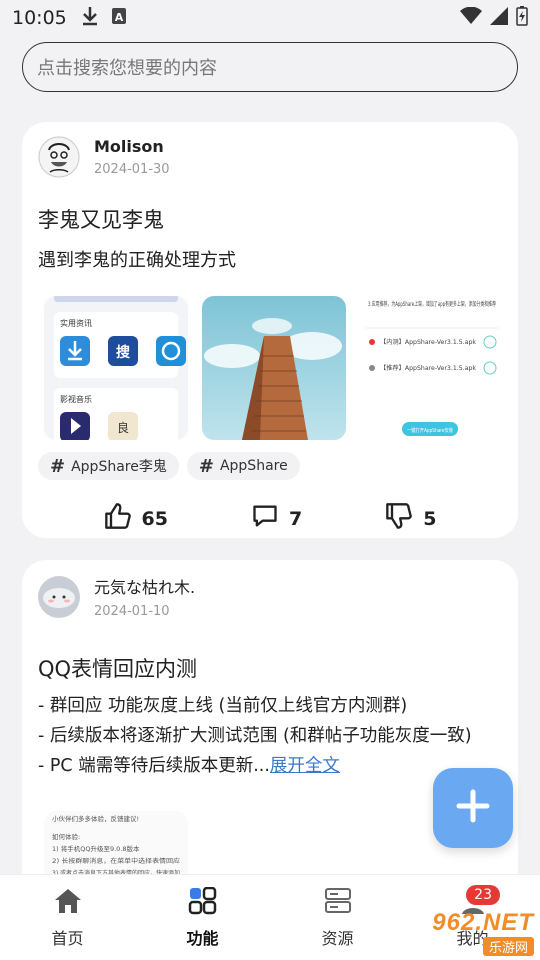 The image size is (540, 960). Describe the element at coordinates (118, 518) in the screenshot. I see `thumbs-up-icon` at that location.